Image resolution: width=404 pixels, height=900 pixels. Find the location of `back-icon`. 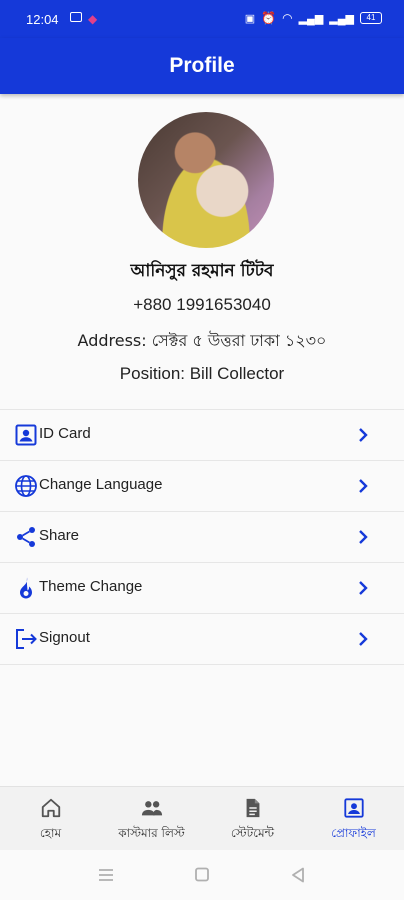

back-icon is located at coordinates (298, 875).